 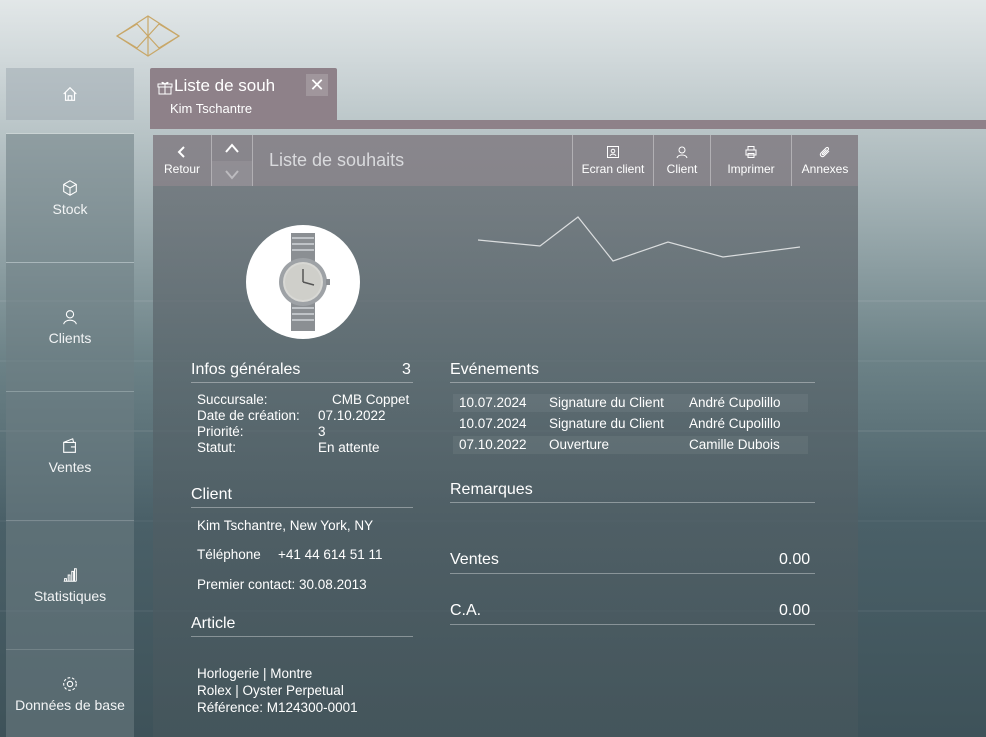 What do you see at coordinates (406, 369) in the screenshot?
I see `general-info-count: 3` at bounding box center [406, 369].